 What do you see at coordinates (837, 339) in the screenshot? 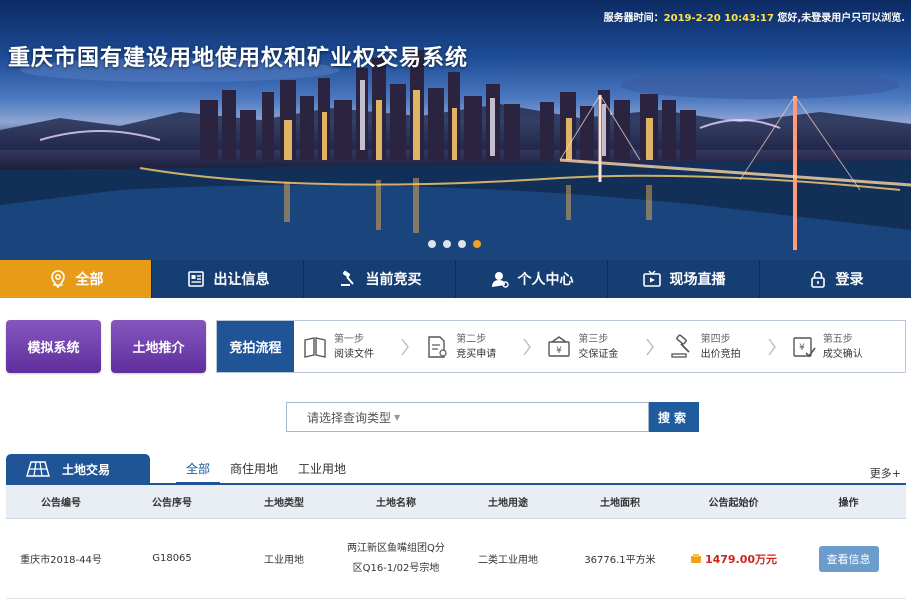
I see `flow-step-number: 第五步` at bounding box center [837, 339].